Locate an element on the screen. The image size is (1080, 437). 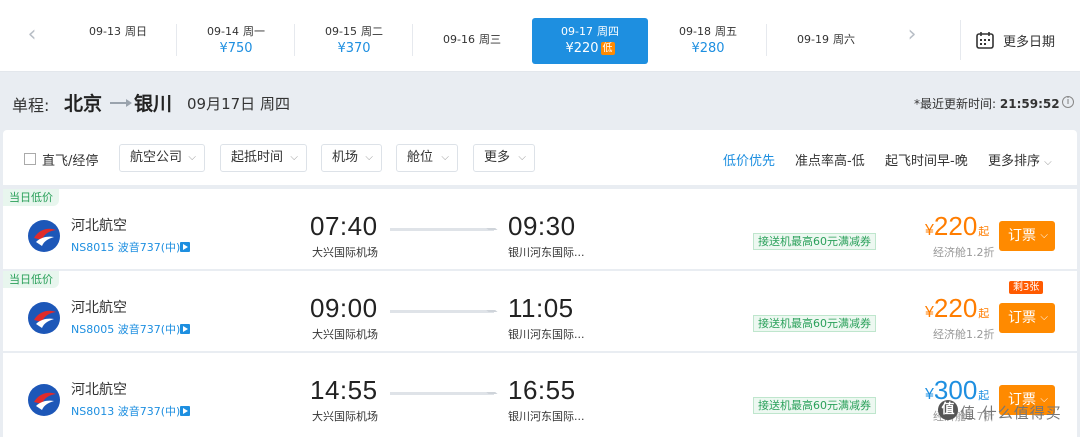
travel-date: 09月17日 周四 is located at coordinates (238, 104).